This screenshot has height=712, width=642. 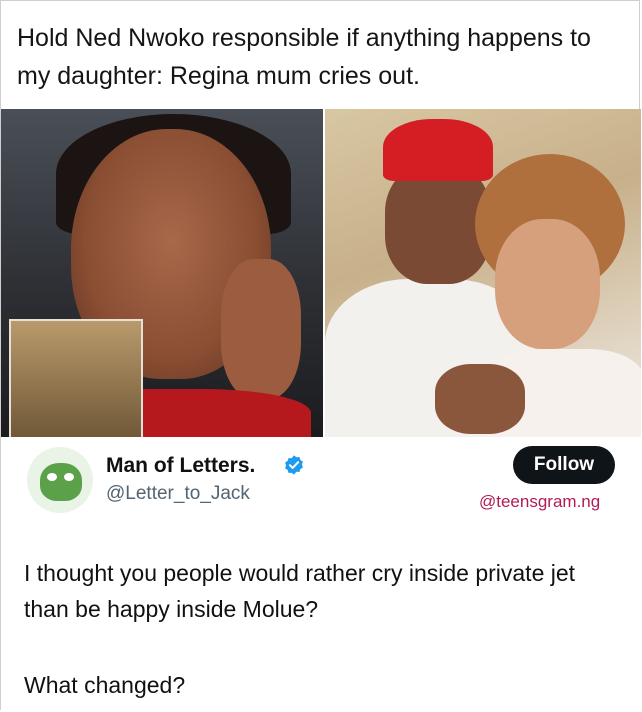 What do you see at coordinates (480, 399) in the screenshot?
I see `hands-shape` at bounding box center [480, 399].